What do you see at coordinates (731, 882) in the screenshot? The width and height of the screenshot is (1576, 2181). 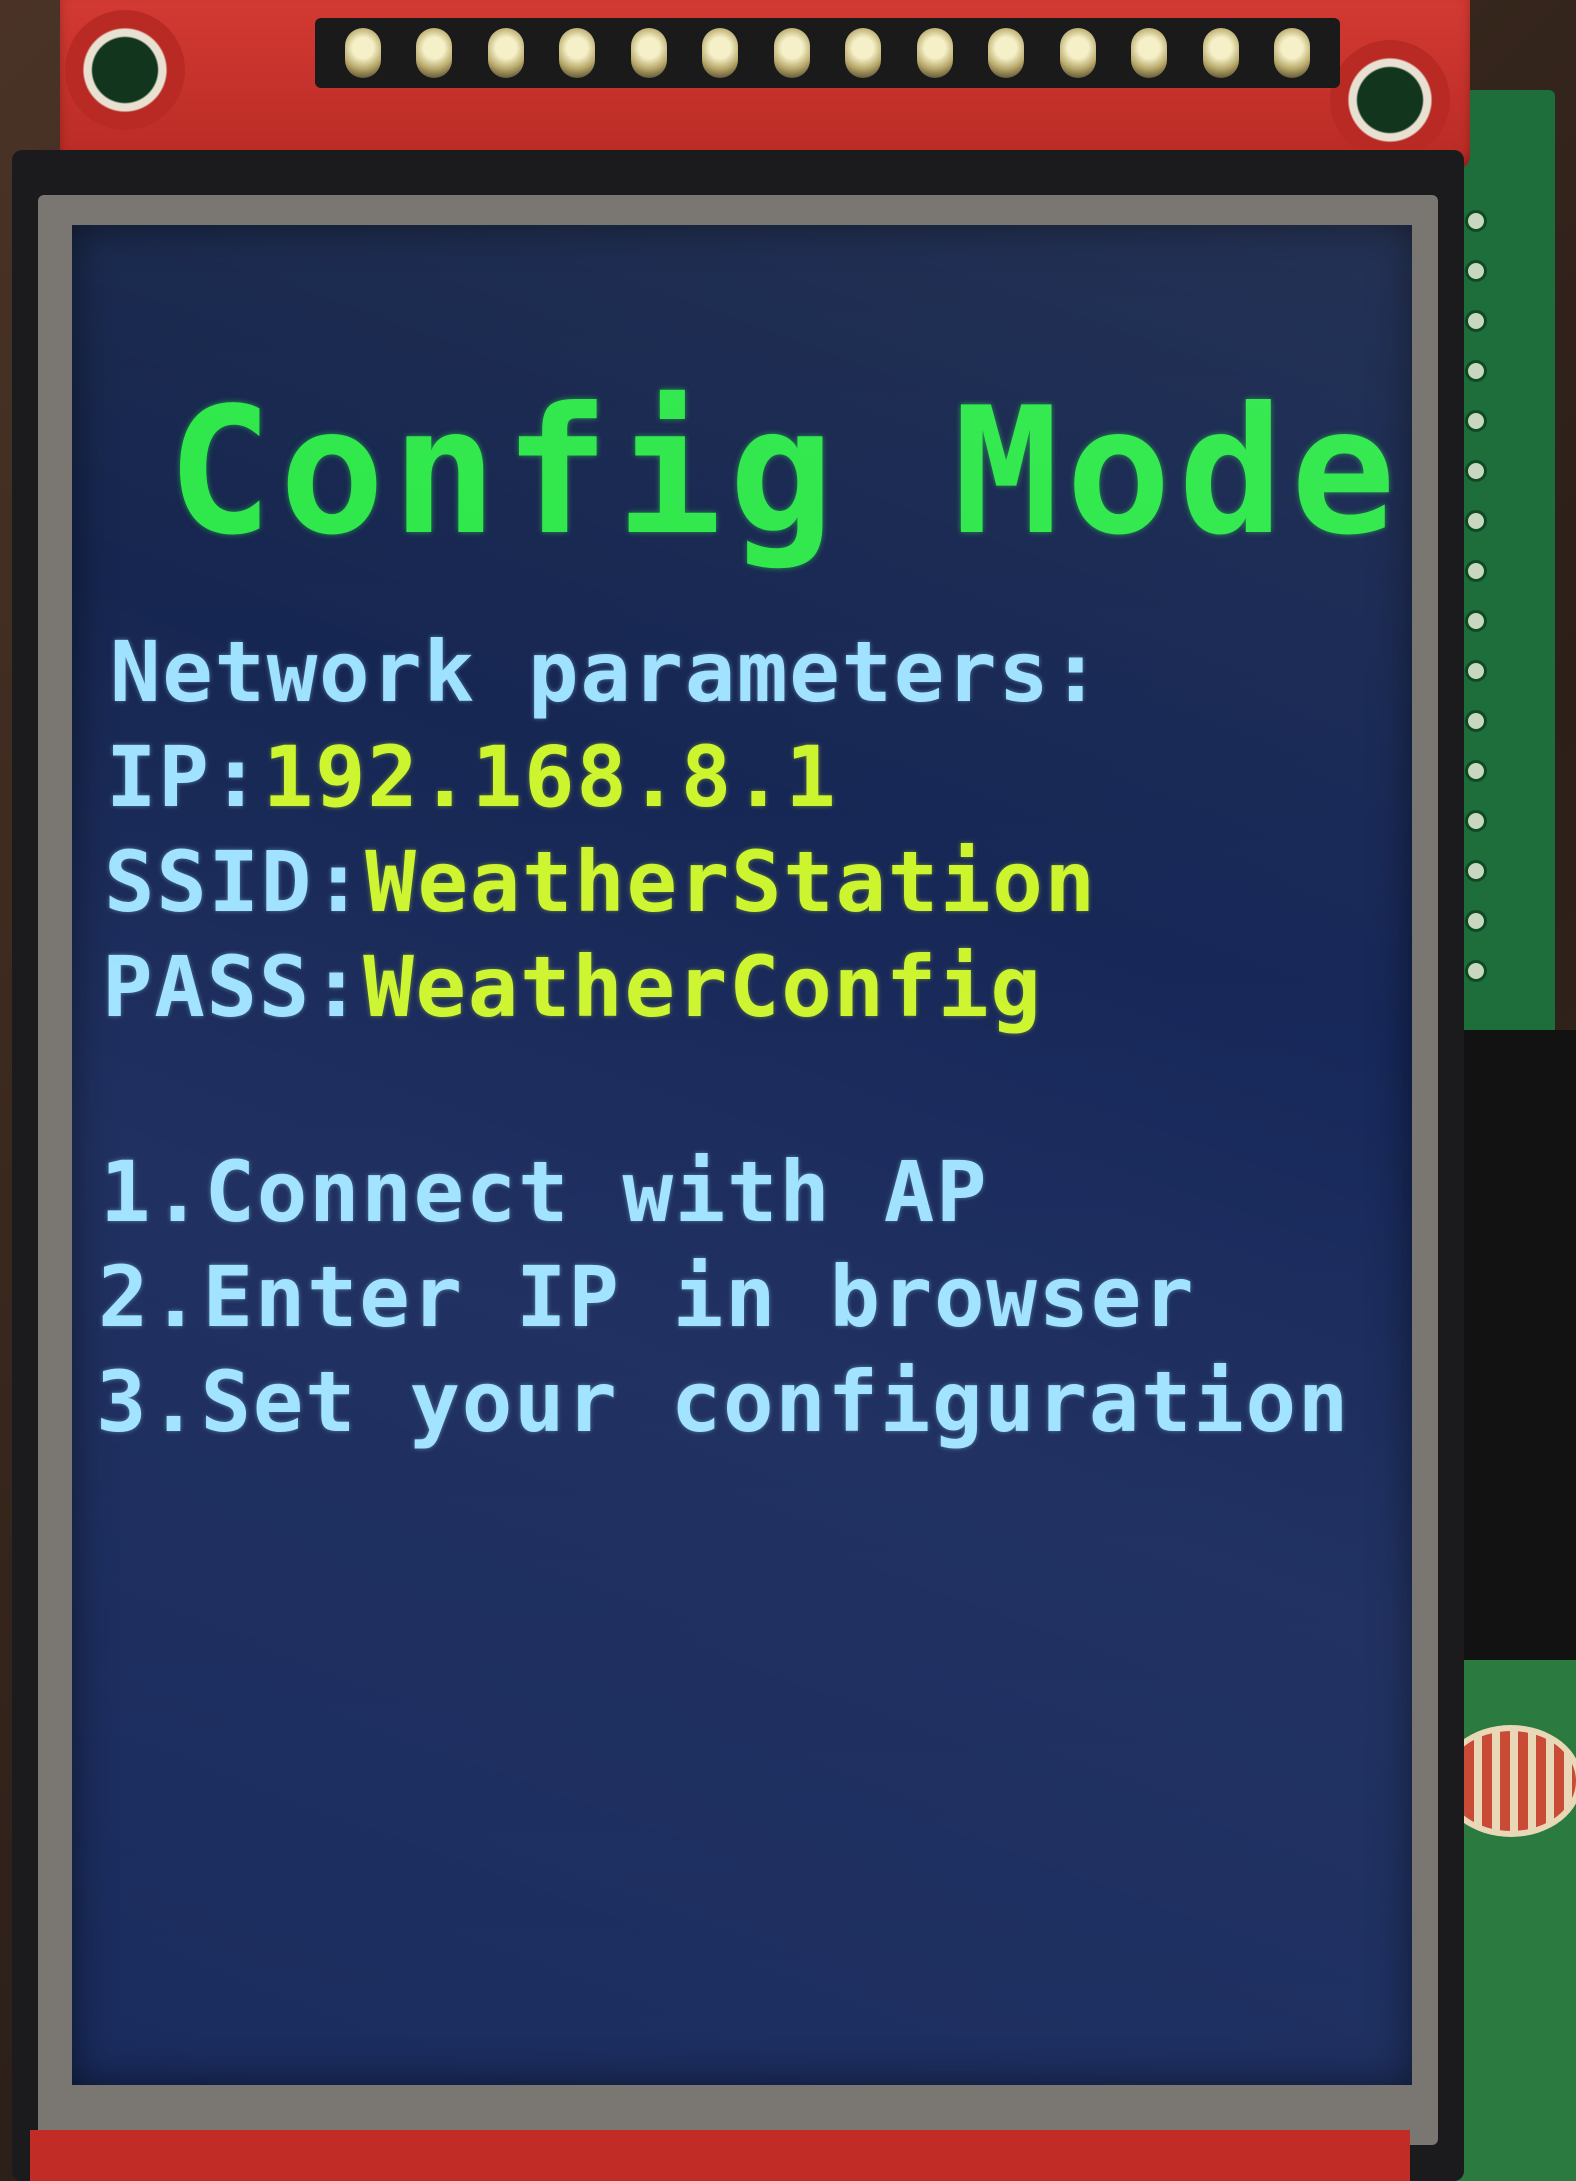 I see `ssid-value: WeatherStation` at bounding box center [731, 882].